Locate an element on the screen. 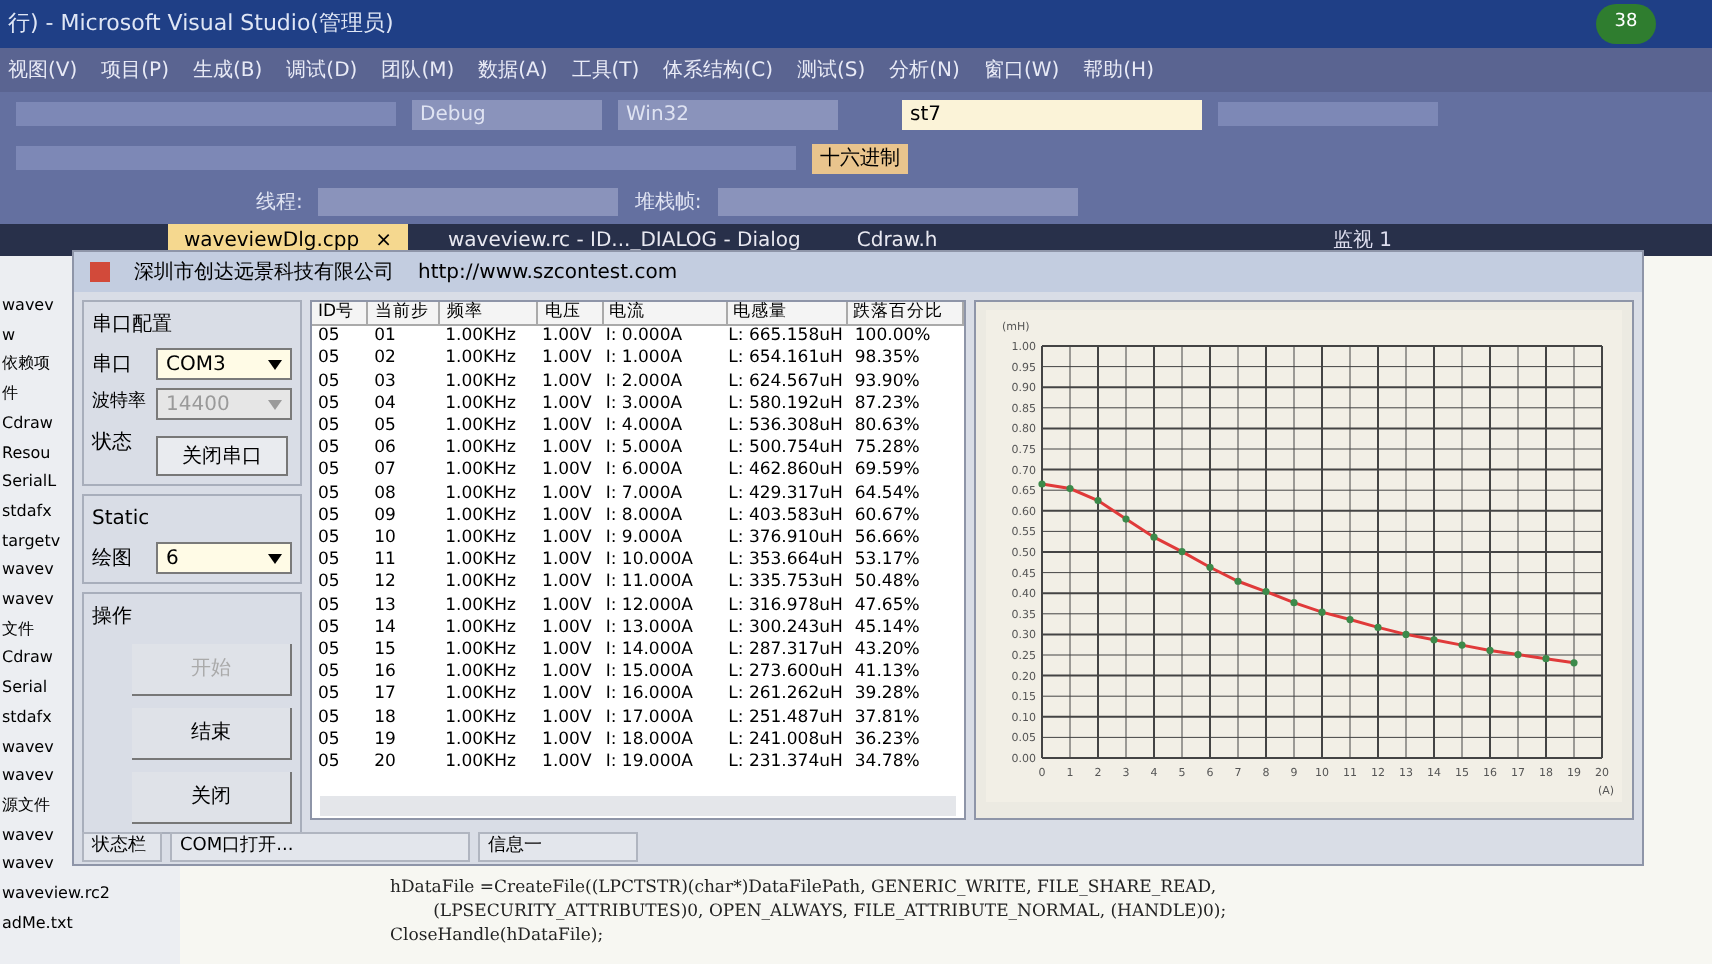 Image resolution: width=1712 pixels, height=964 pixels. table-cell-text: L: 287.317uH is located at coordinates (785, 651).